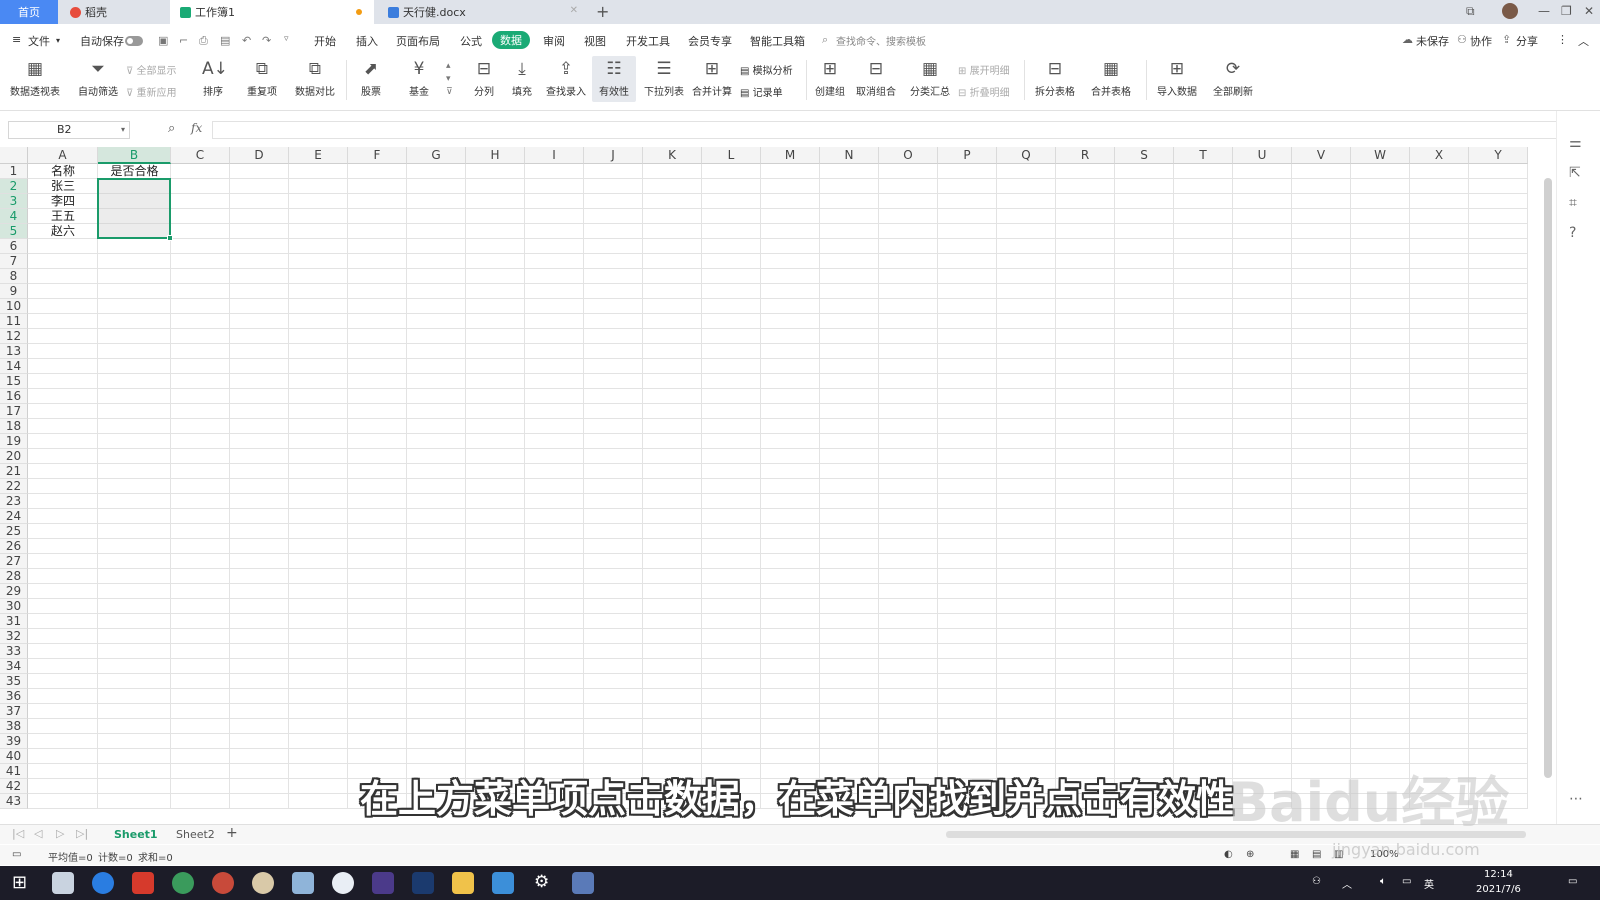 The image size is (1600, 900). Describe the element at coordinates (14, 591) in the screenshot. I see `row-header-29: 29` at that location.